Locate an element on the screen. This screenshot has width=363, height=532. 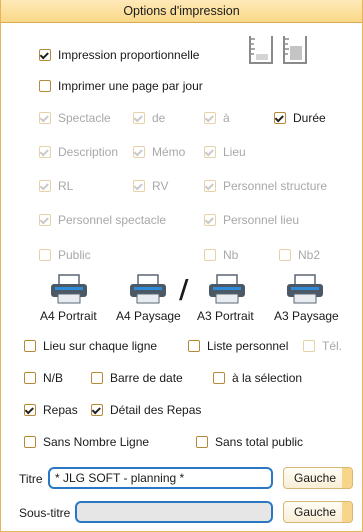
option-a-la-selection: à la sélection is located at coordinates (257, 378).